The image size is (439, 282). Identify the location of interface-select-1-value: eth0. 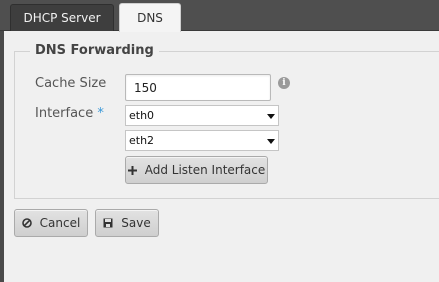
(142, 115).